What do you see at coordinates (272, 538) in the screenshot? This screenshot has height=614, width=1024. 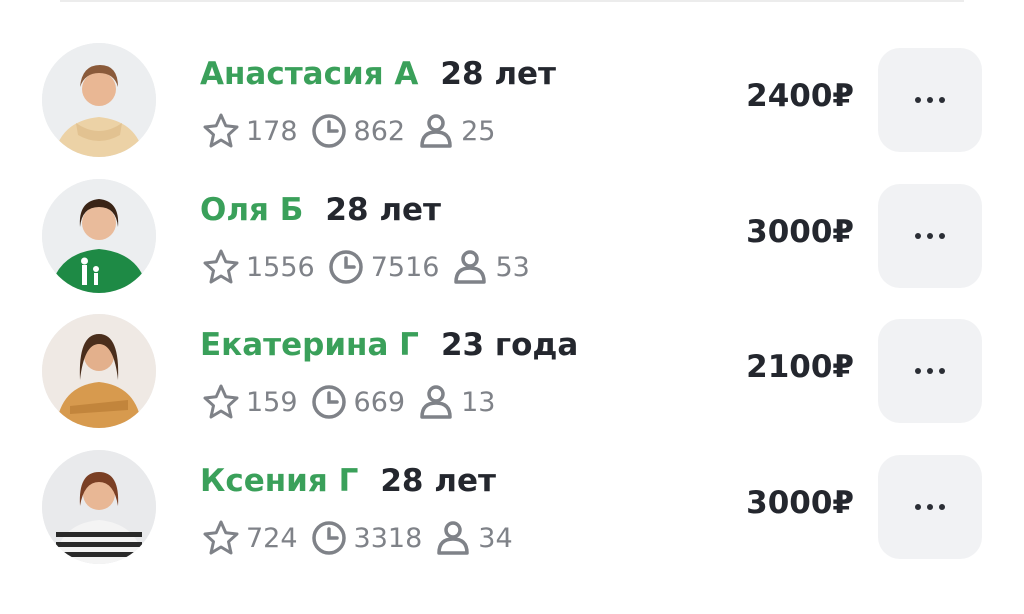 I see `rating-value: 724` at bounding box center [272, 538].